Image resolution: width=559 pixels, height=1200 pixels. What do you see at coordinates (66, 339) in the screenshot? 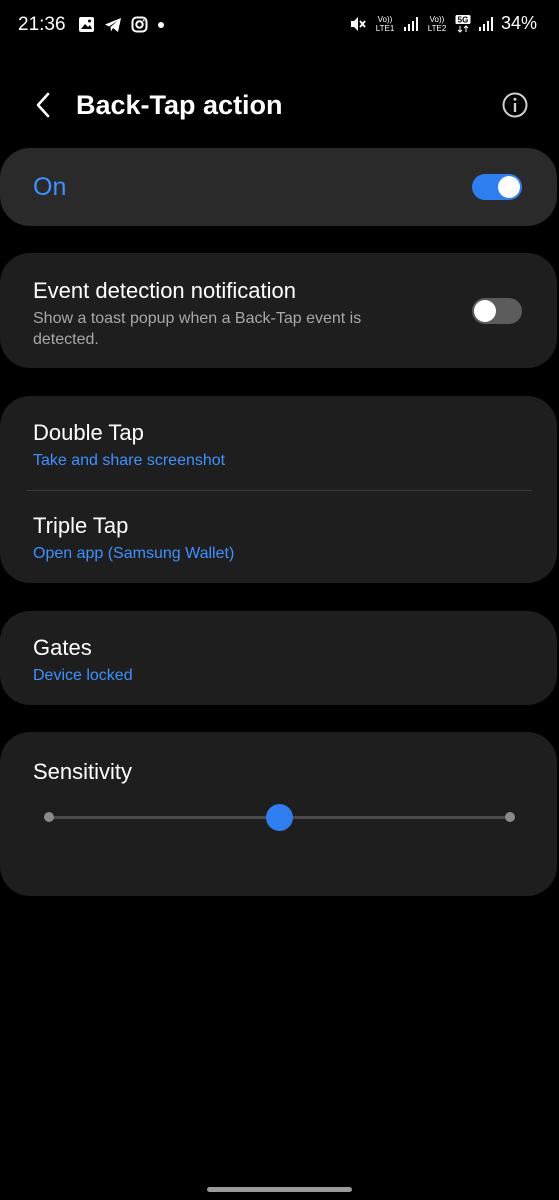
I see `event-notification-subtitle-line2: detected.` at bounding box center [66, 339].